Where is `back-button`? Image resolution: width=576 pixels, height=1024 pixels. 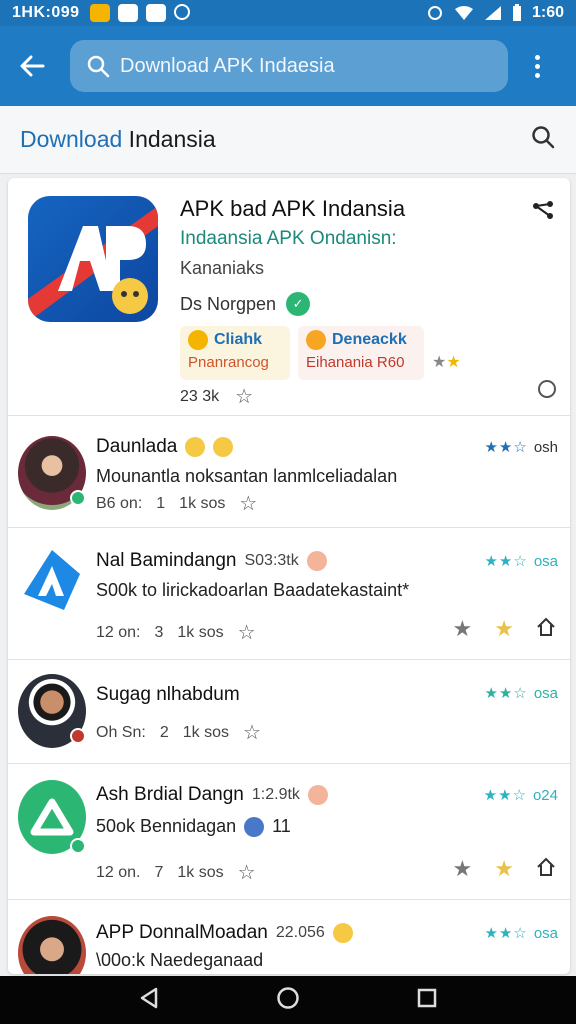 back-button is located at coordinates (32, 66).